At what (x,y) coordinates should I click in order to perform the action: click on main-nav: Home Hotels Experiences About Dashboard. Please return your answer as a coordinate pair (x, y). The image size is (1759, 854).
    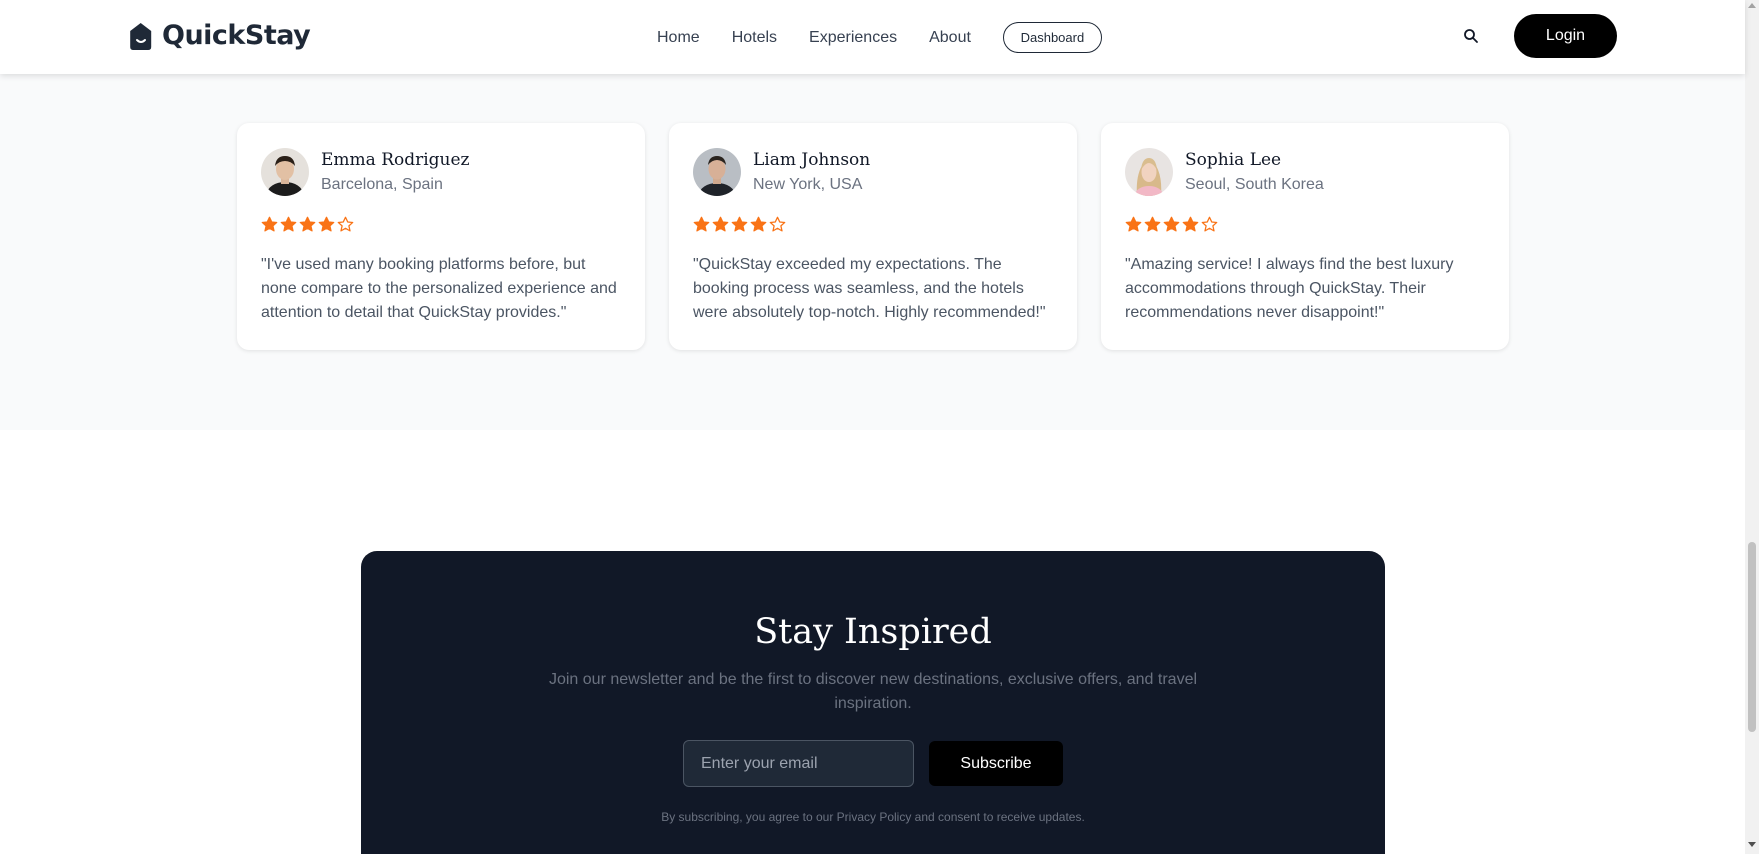
    Looking at the image, I should click on (879, 37).